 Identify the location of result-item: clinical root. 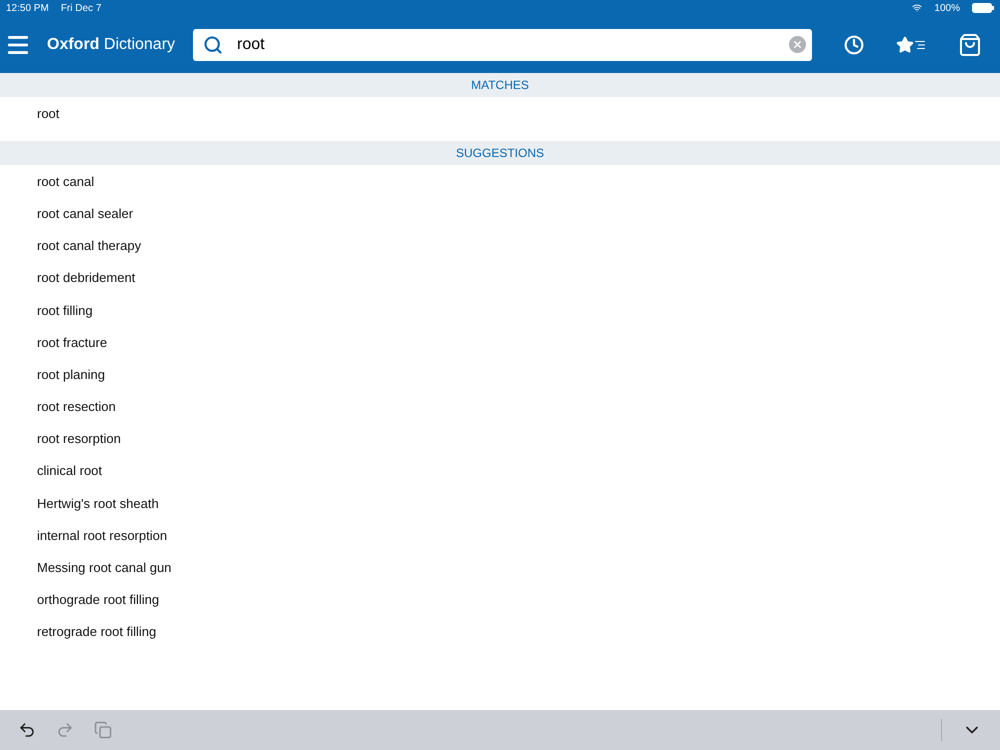
(500, 471).